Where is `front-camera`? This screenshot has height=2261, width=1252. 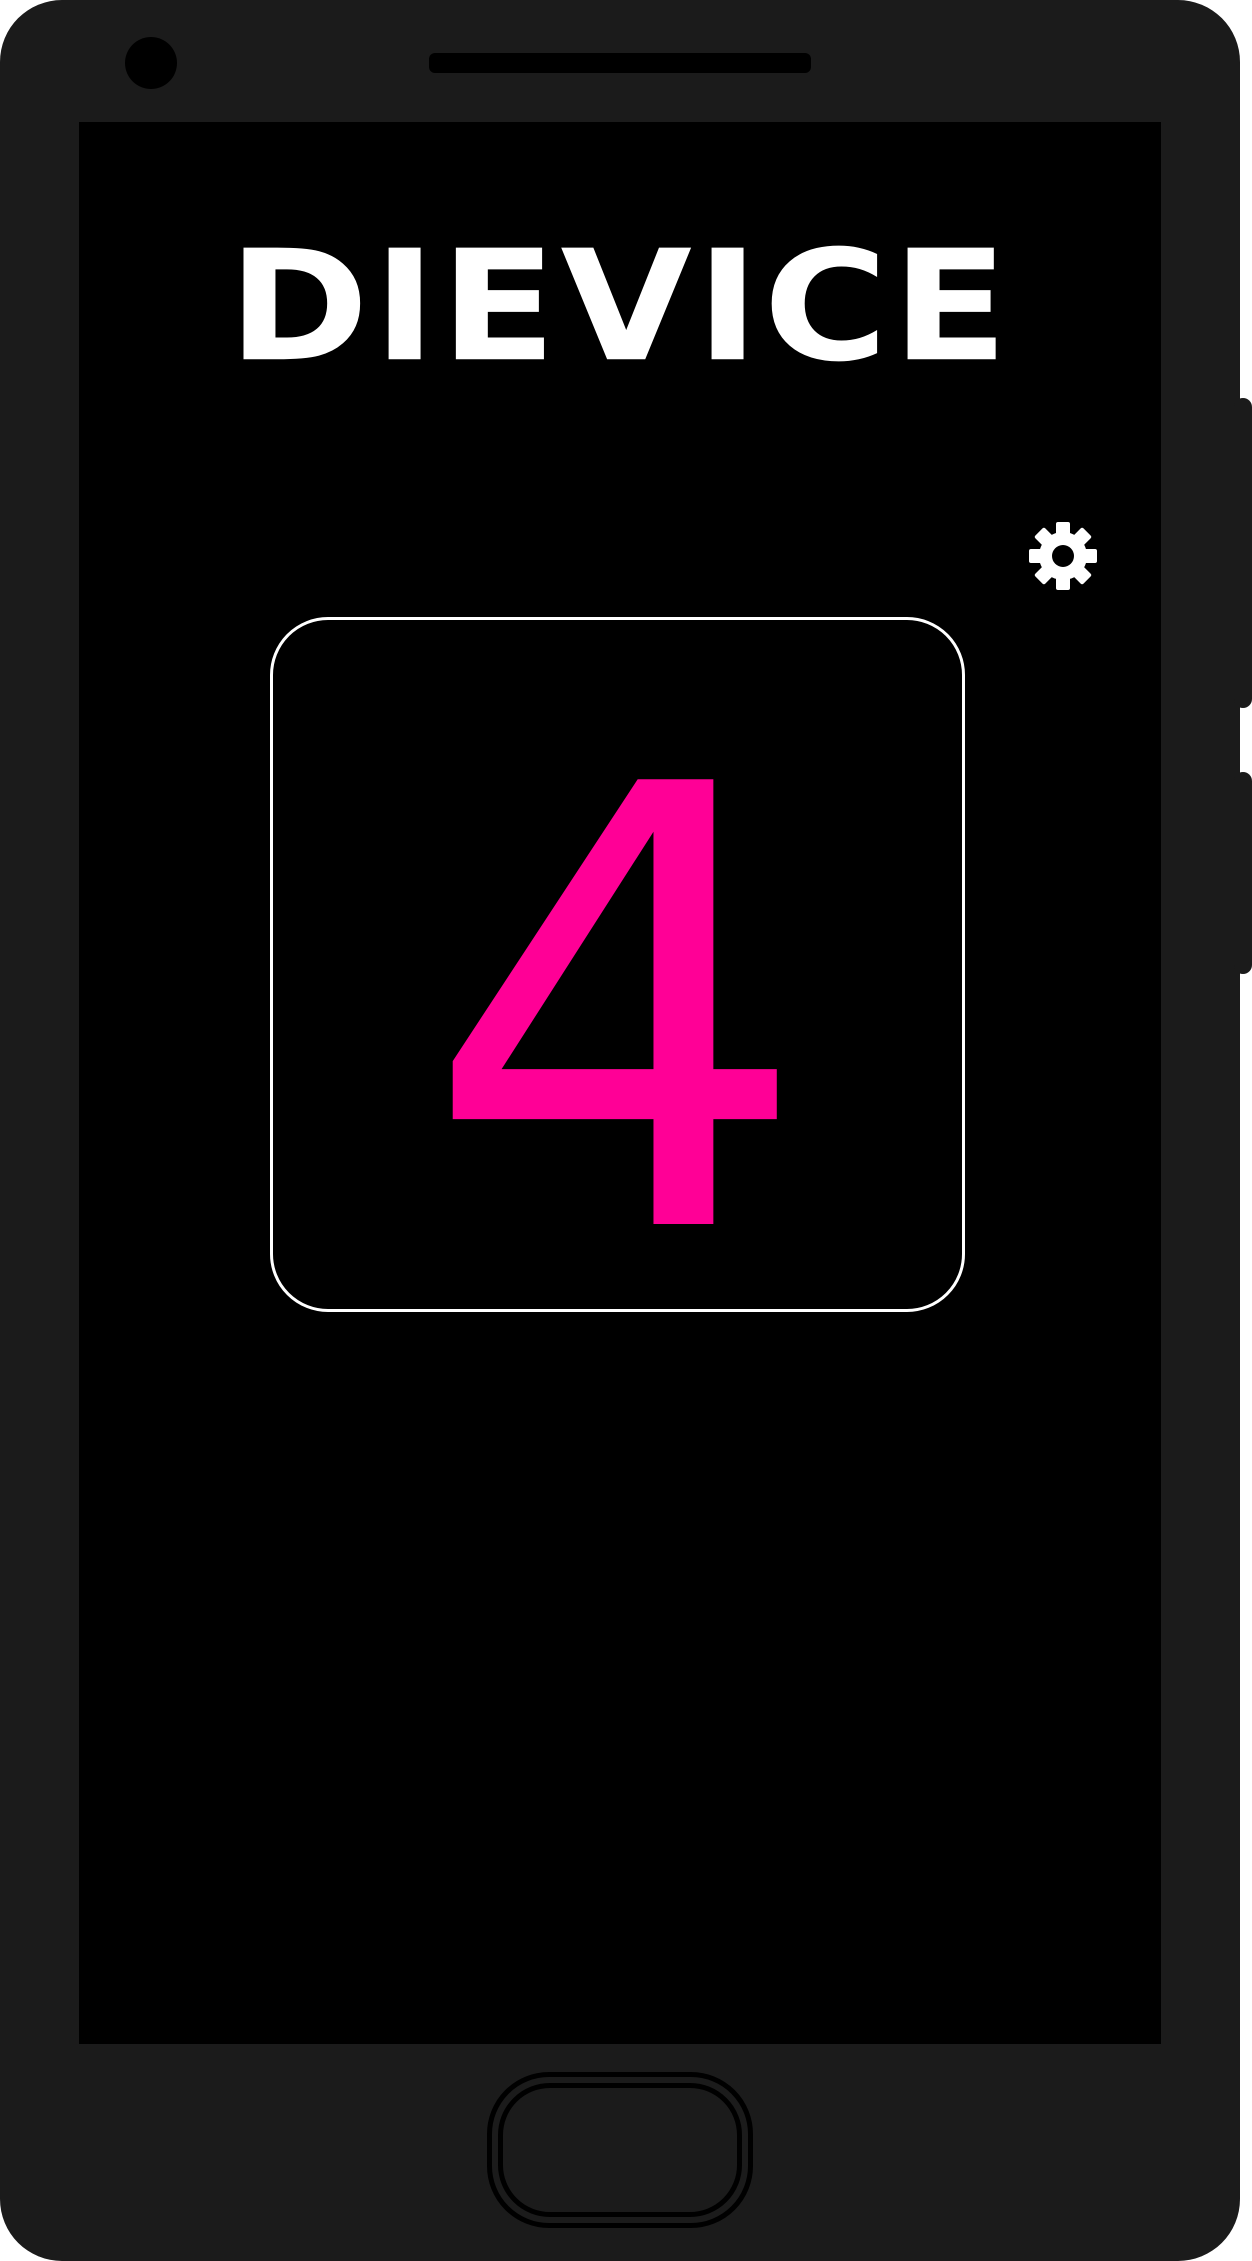
front-camera is located at coordinates (151, 63).